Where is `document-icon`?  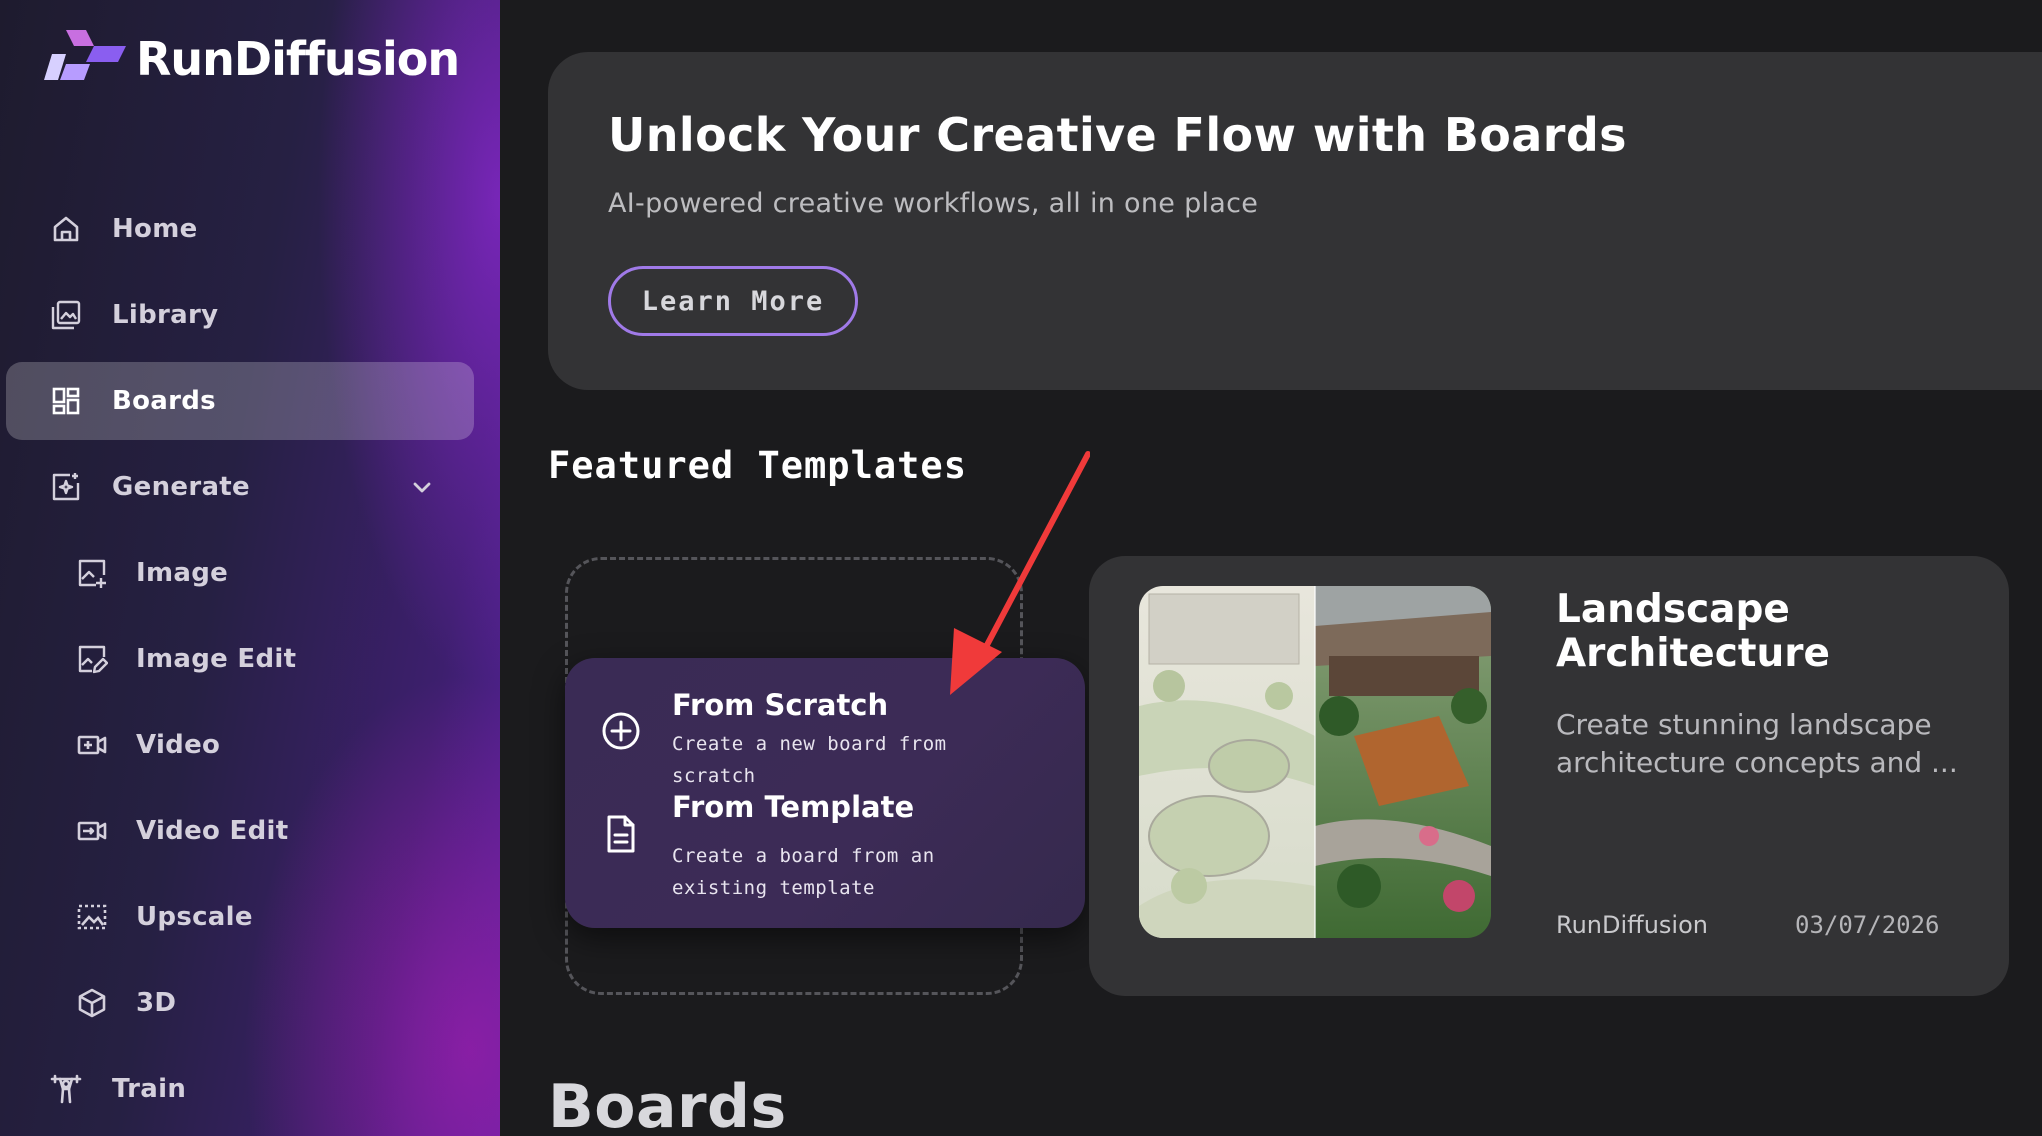 document-icon is located at coordinates (621, 834).